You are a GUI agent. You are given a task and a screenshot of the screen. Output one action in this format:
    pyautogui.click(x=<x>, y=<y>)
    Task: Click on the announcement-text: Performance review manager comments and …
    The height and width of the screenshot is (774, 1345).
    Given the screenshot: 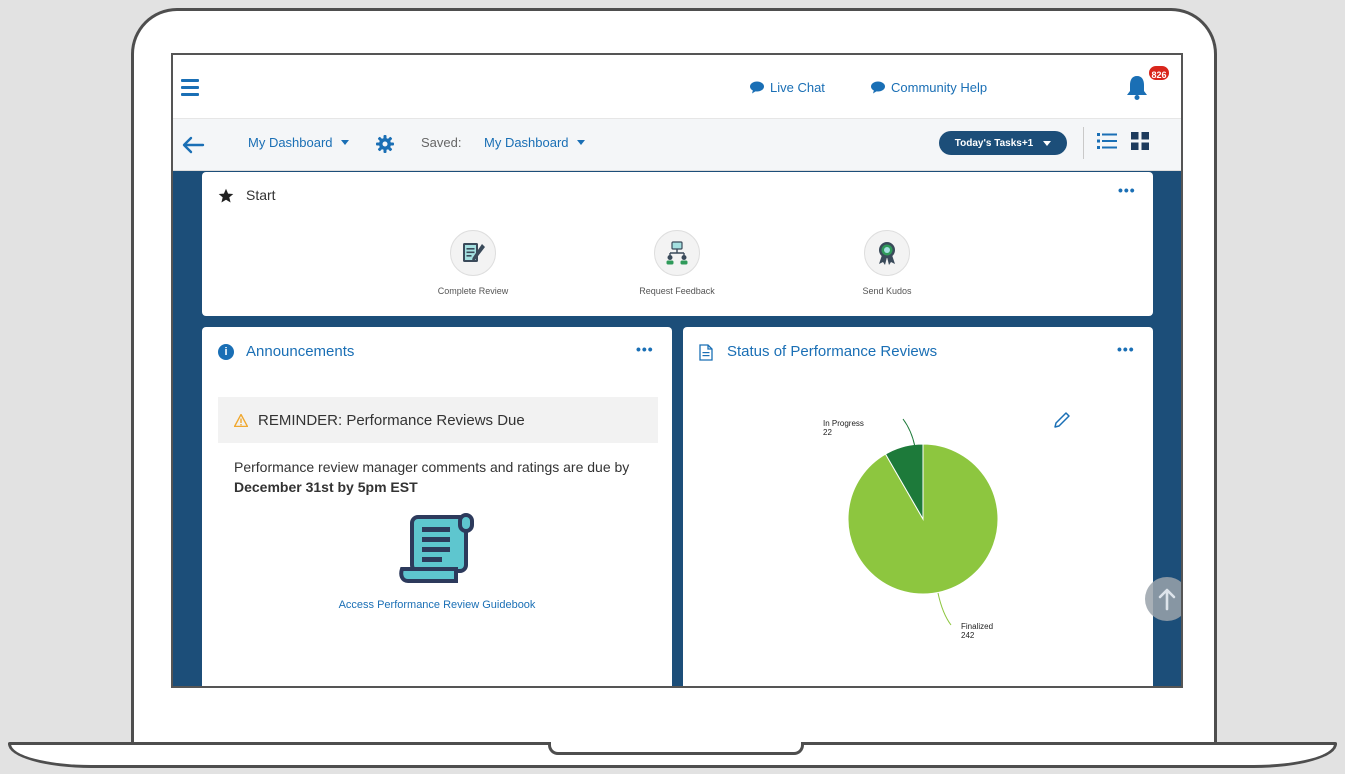 What is the action you would take?
    pyautogui.click(x=432, y=467)
    